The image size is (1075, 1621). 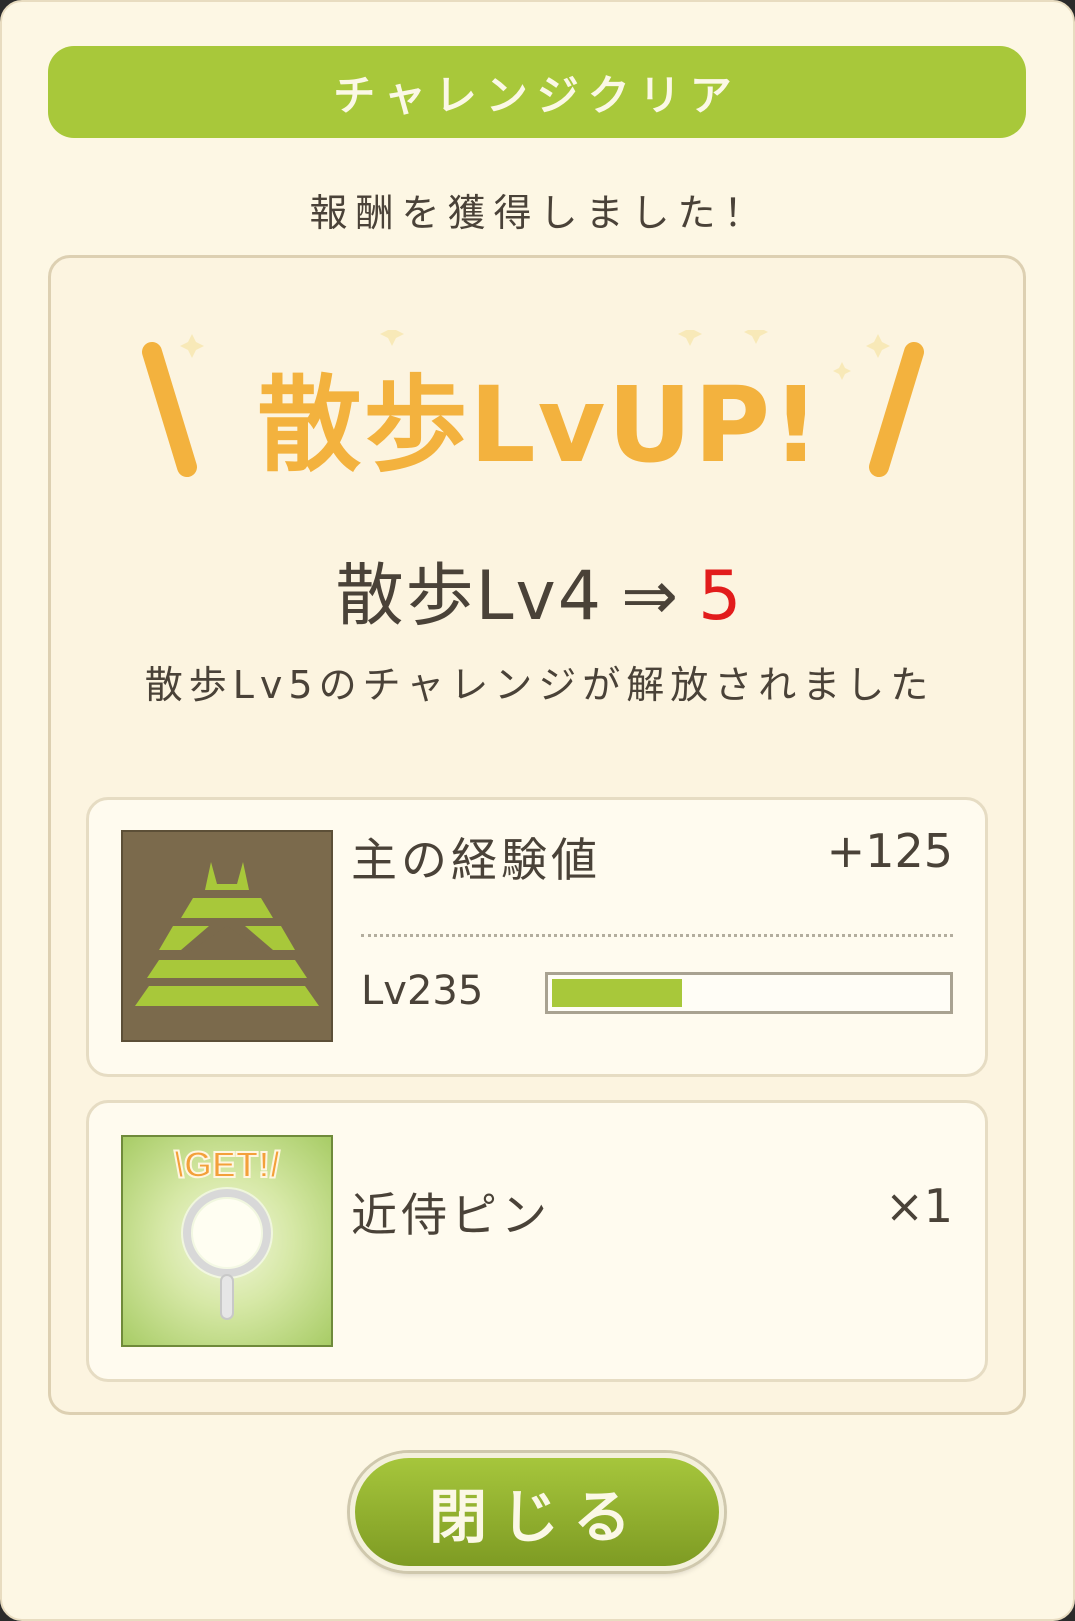 I want to click on item-name: 近侍ピン, so click(x=451, y=1215).